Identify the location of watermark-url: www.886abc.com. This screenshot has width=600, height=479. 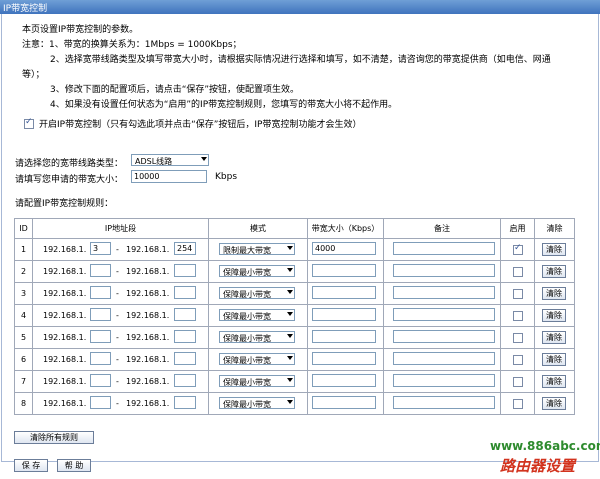
(545, 446).